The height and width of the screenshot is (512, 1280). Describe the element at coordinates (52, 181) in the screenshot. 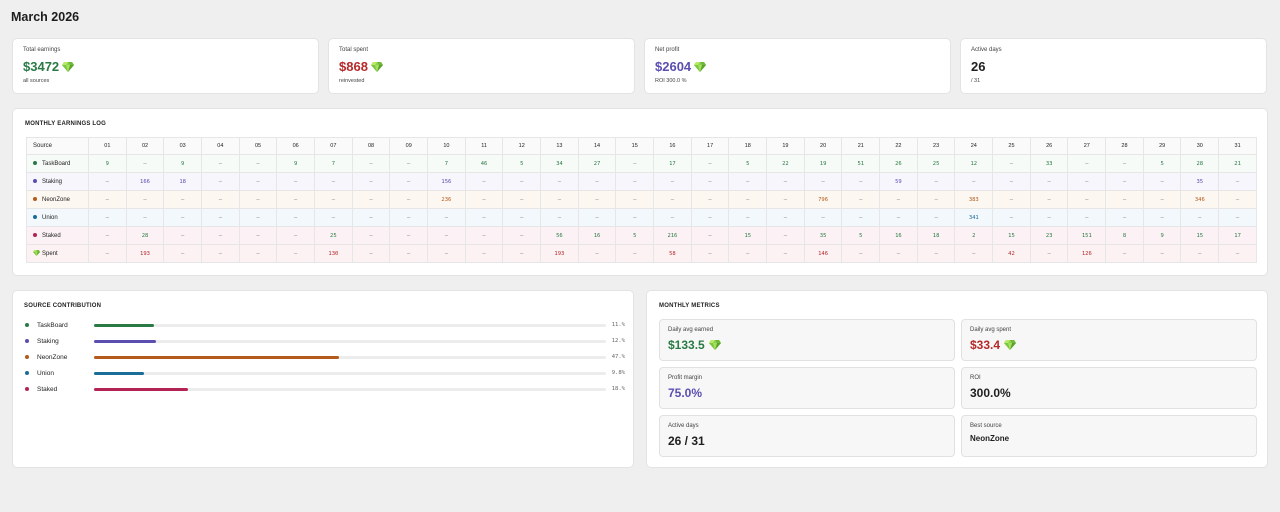

I see `source-name: Staking` at that location.